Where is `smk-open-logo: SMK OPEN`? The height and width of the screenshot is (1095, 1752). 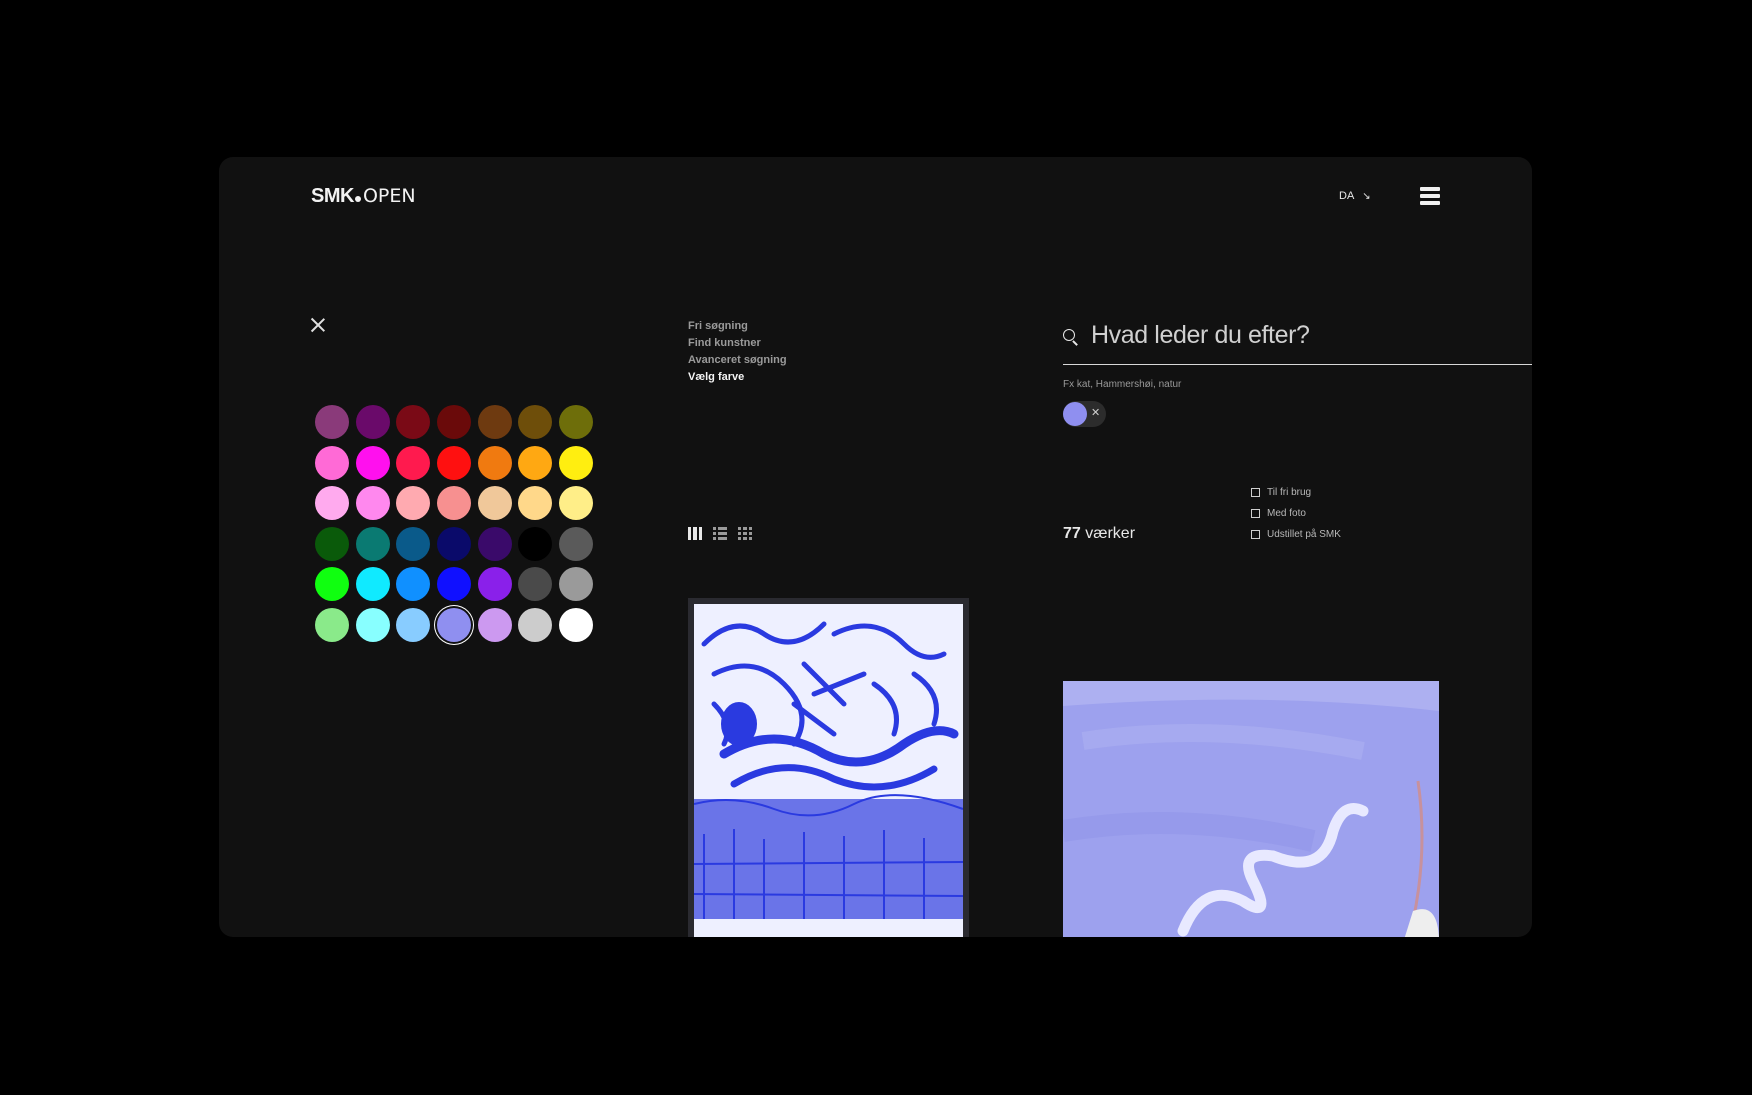
smk-open-logo: SMK OPEN is located at coordinates (363, 196).